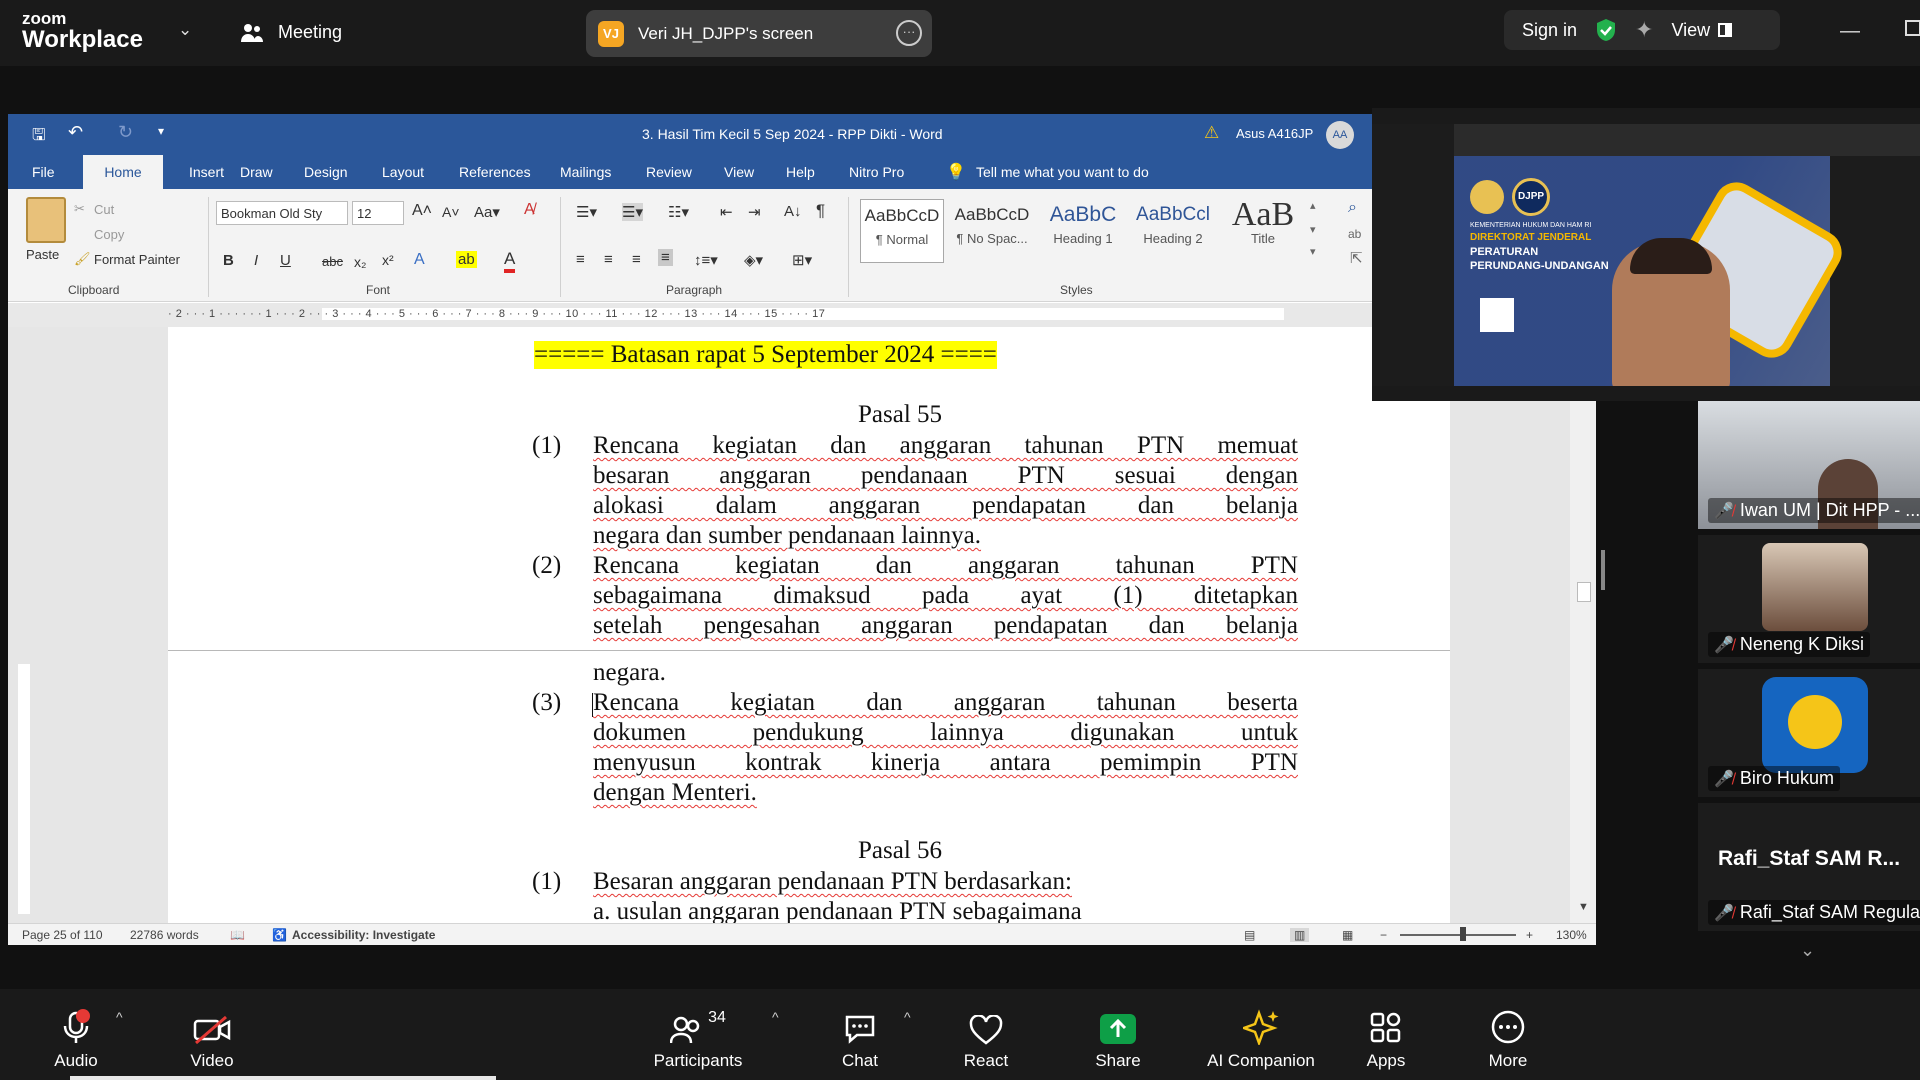 Image resolution: width=1920 pixels, height=1080 pixels. Describe the element at coordinates (793, 211) in the screenshot. I see `sort-icon: A↓` at that location.